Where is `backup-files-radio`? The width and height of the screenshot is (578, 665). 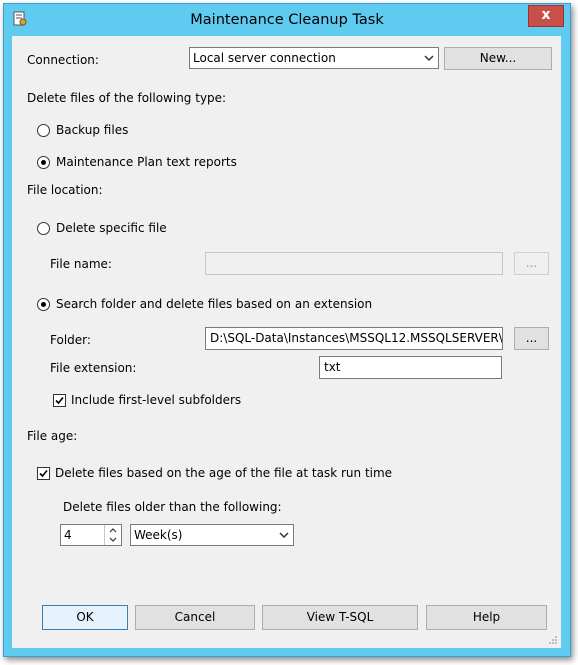
backup-files-radio is located at coordinates (43, 130).